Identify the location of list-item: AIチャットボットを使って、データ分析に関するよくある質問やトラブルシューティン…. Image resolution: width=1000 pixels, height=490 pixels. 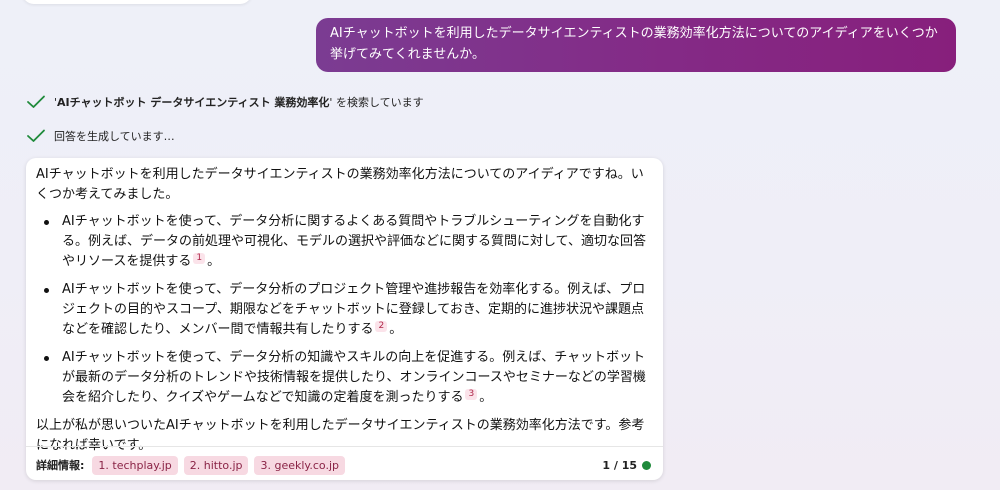
(346, 242).